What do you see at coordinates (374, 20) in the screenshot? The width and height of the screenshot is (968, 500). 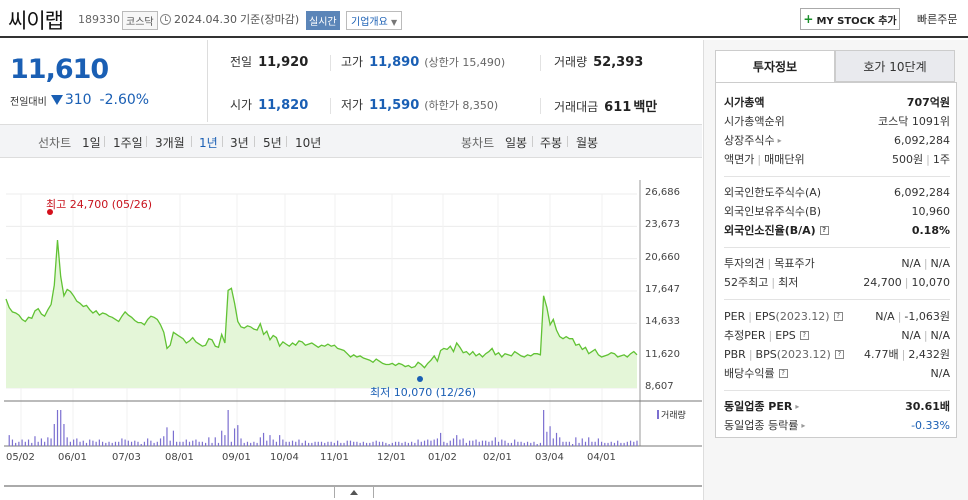 I see `company-overview-dropdown: 기업개요 ▼` at bounding box center [374, 20].